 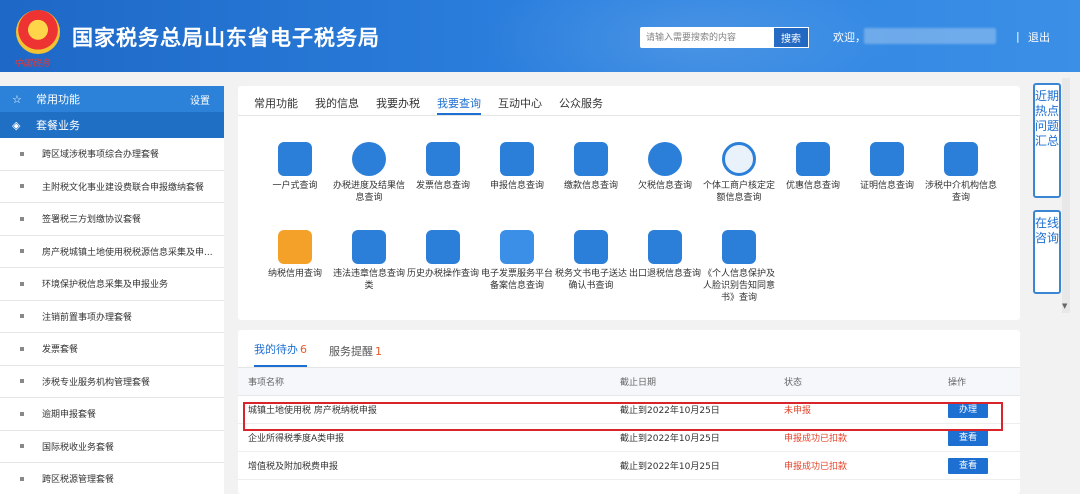 I want to click on sidebar-package-item: 国际税收业务套餐, so click(x=112, y=447).